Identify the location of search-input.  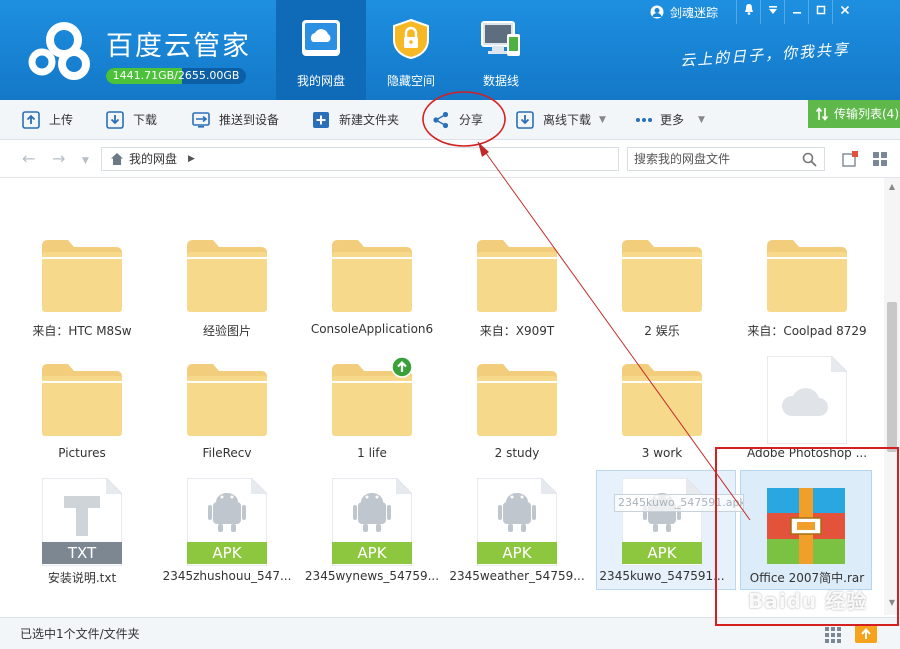
(713, 159).